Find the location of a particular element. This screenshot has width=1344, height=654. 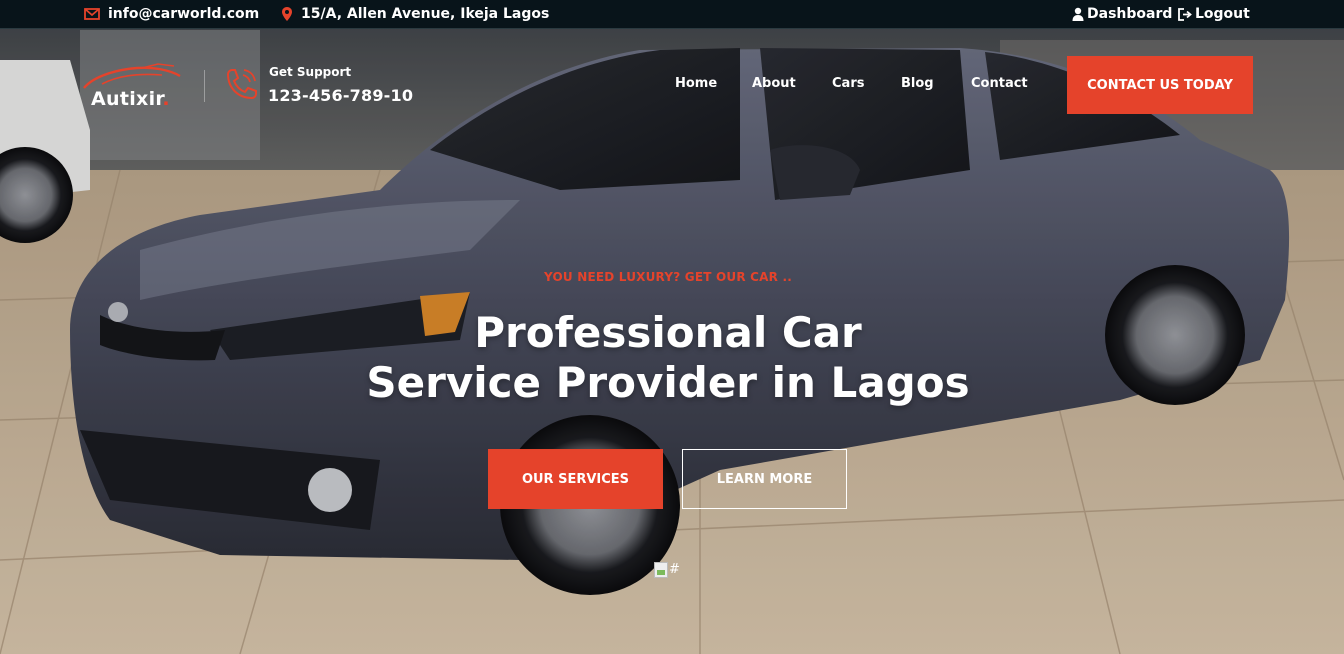

support-label: Get Support is located at coordinates (310, 72).